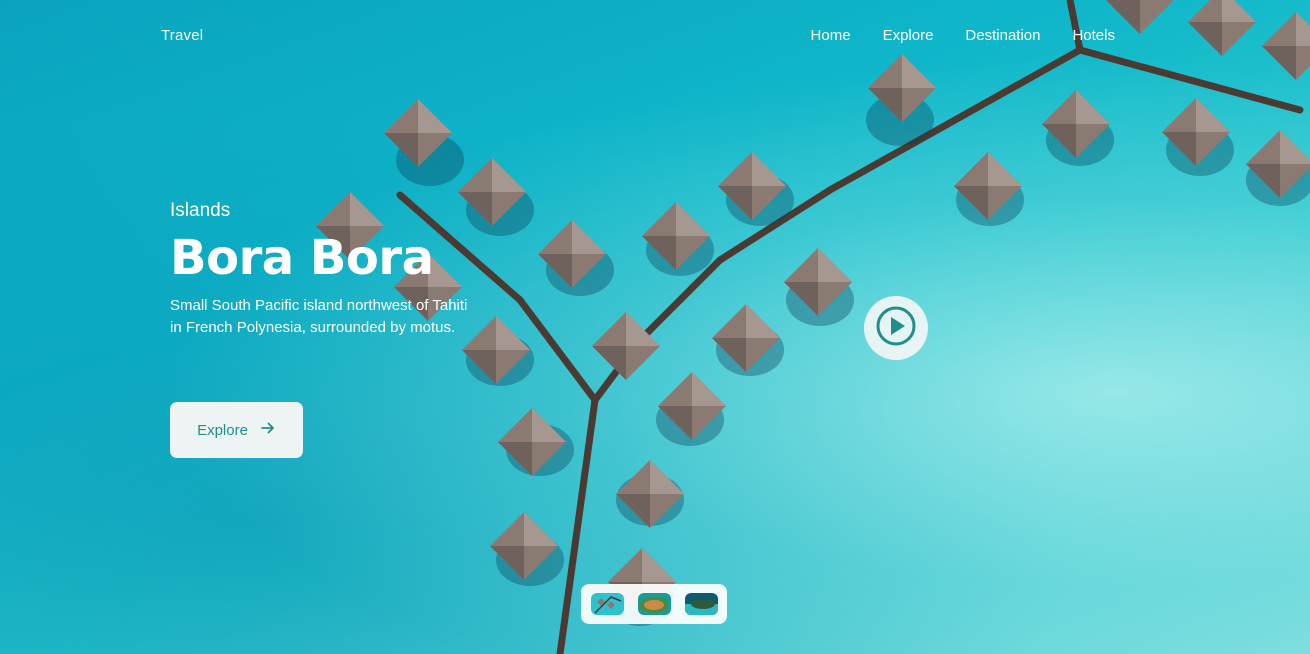 This screenshot has height=654, width=1310. Describe the element at coordinates (222, 430) in the screenshot. I see `explore-button-label: Explore` at that location.